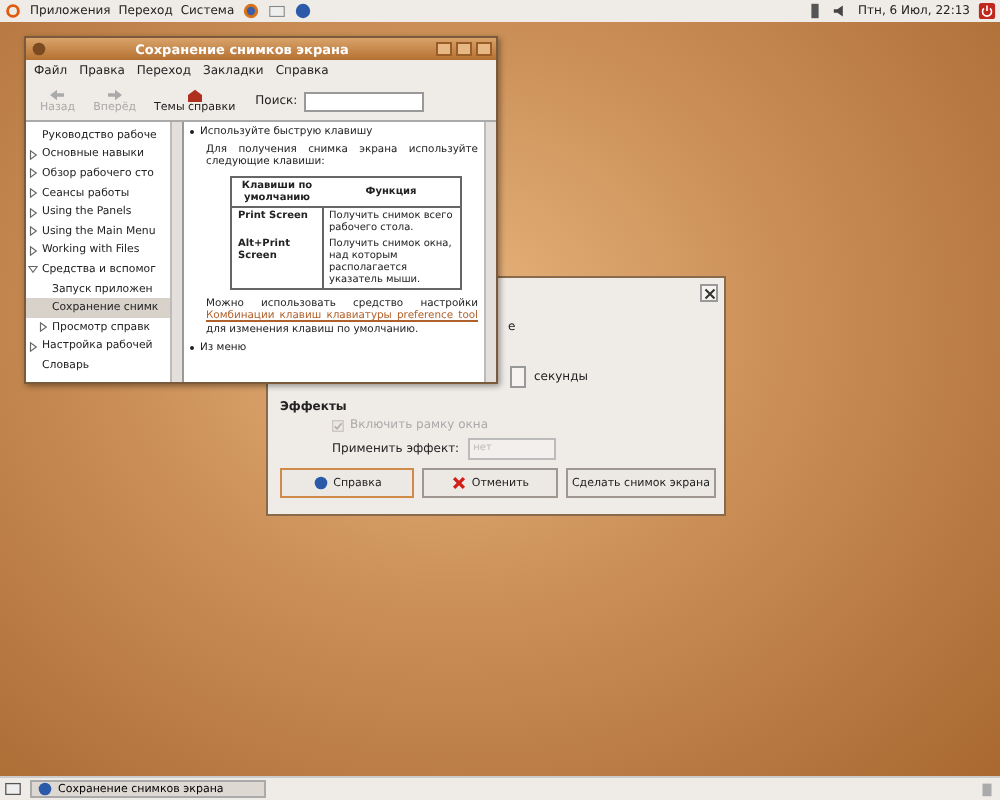  What do you see at coordinates (194, 95) in the screenshot?
I see `house-icon` at bounding box center [194, 95].